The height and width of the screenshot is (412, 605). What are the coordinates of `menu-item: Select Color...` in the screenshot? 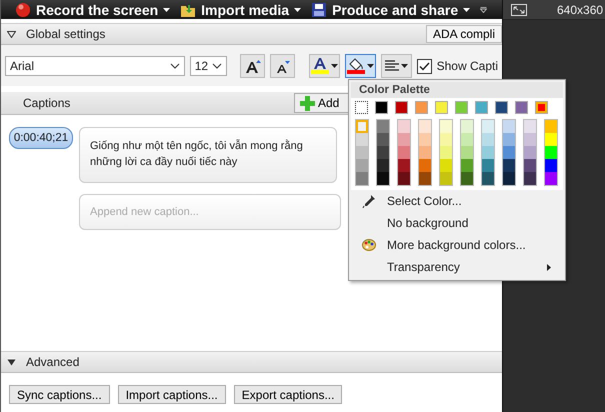 It's located at (457, 201).